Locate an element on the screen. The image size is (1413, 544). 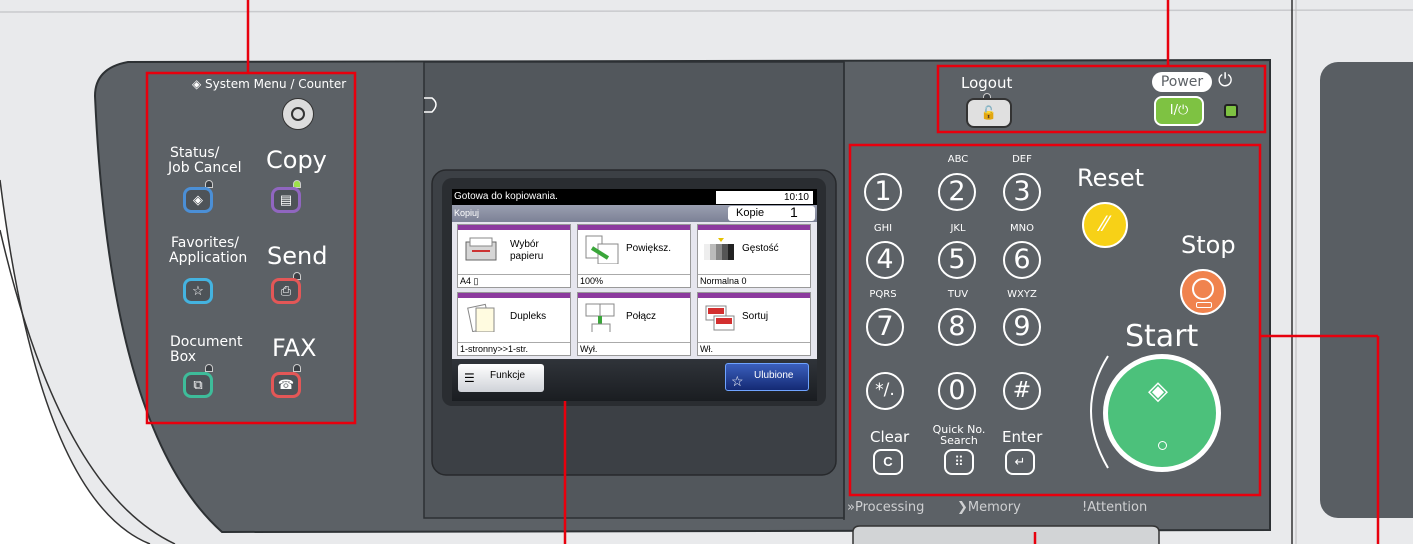
tile-value: Normalna 0 is located at coordinates (754, 280).